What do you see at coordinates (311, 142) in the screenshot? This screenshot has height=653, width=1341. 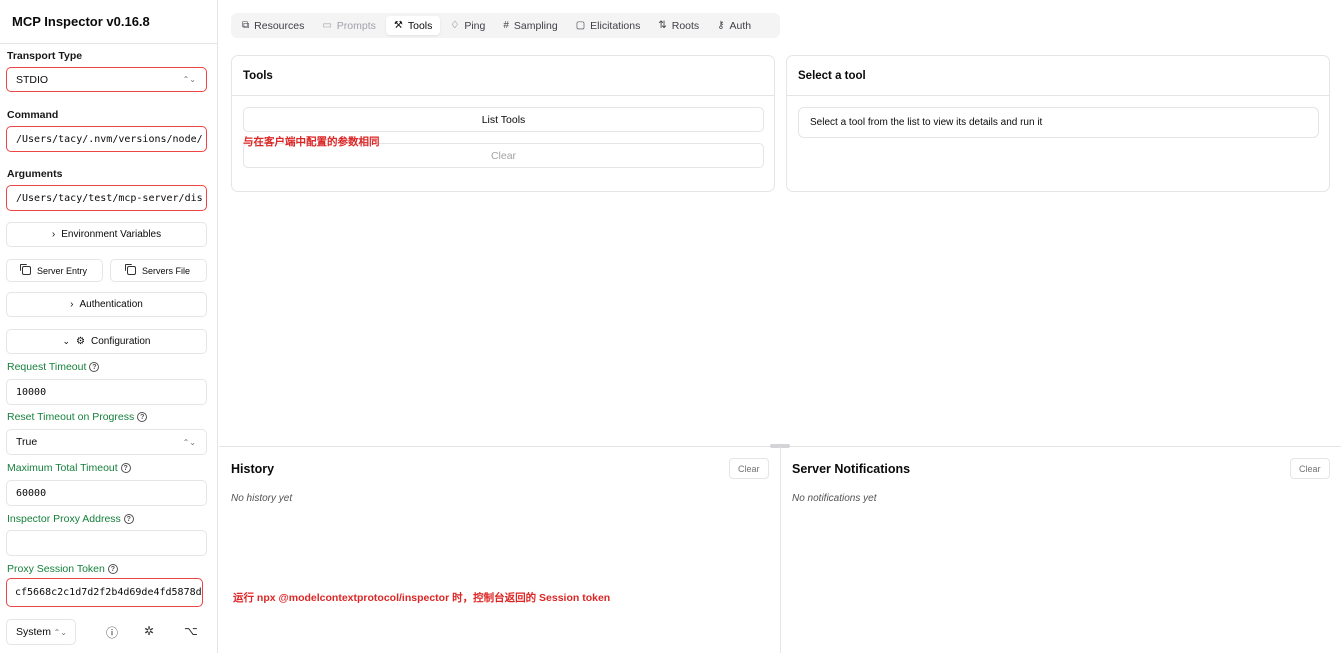 I see `config-annotation: 与在客户端中配置的参数相同` at bounding box center [311, 142].